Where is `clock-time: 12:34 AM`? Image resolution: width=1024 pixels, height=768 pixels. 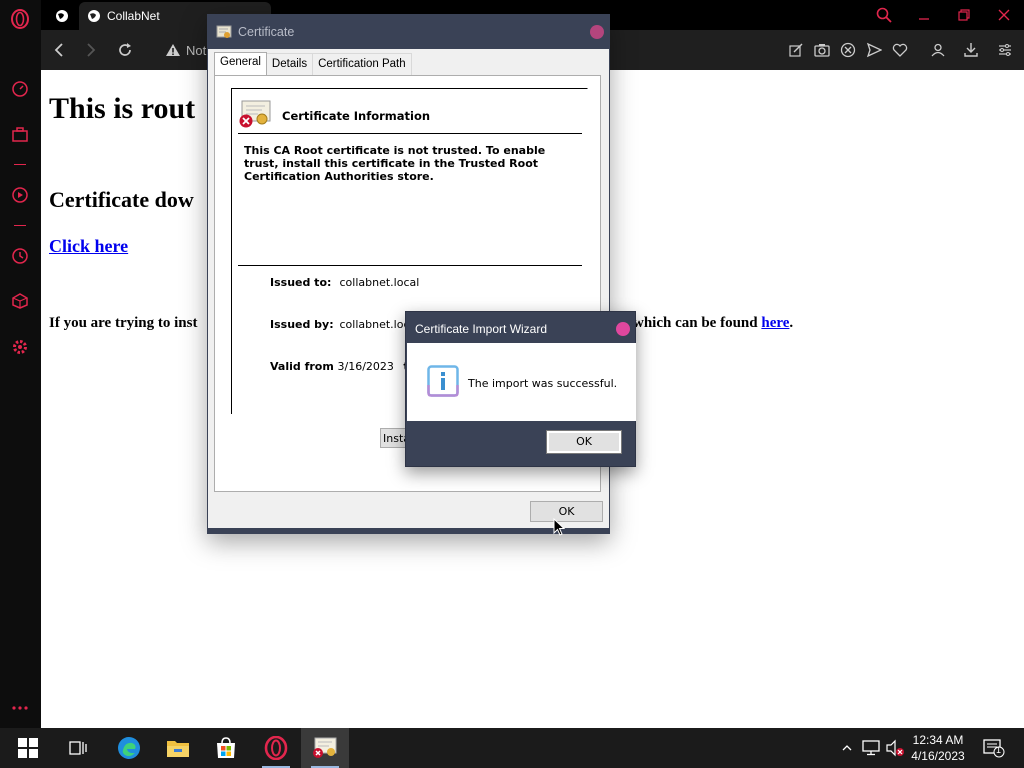
clock-time: 12:34 AM is located at coordinates (938, 740).